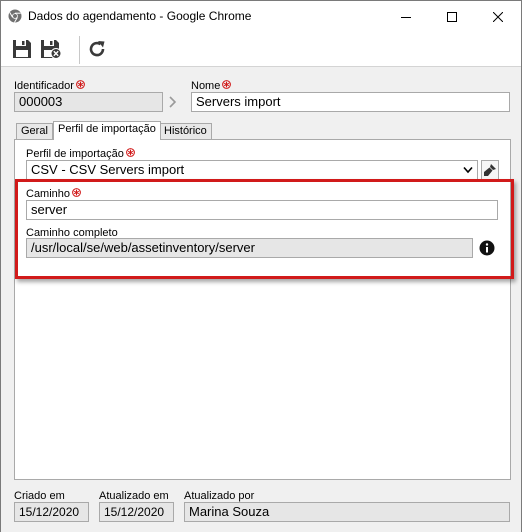 This screenshot has height=532, width=522. Describe the element at coordinates (34, 131) in the screenshot. I see `tab-geral: Geral` at that location.